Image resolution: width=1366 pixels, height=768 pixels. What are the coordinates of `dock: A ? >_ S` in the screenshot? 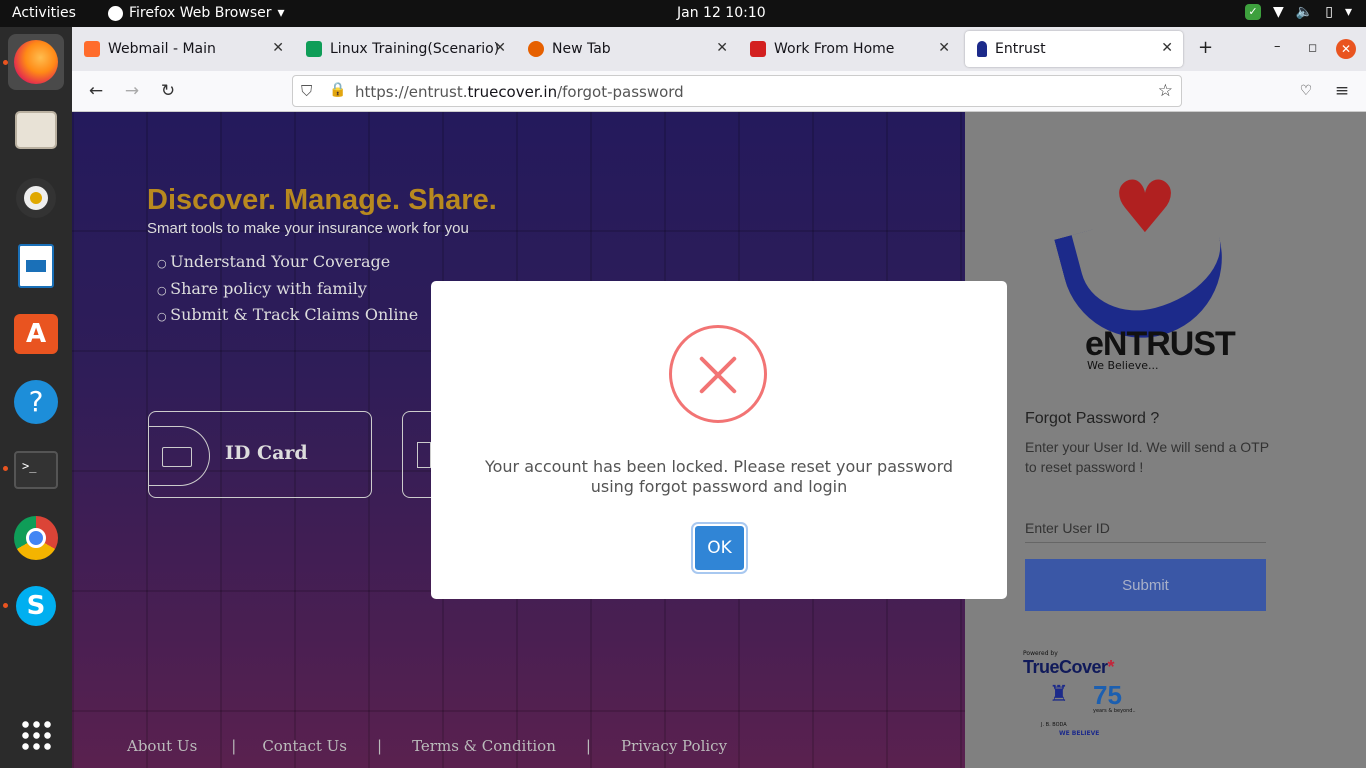 It's located at (36, 397).